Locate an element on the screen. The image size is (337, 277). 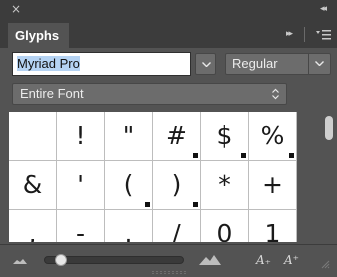
small-glyph-icon is located at coordinates (20, 261).